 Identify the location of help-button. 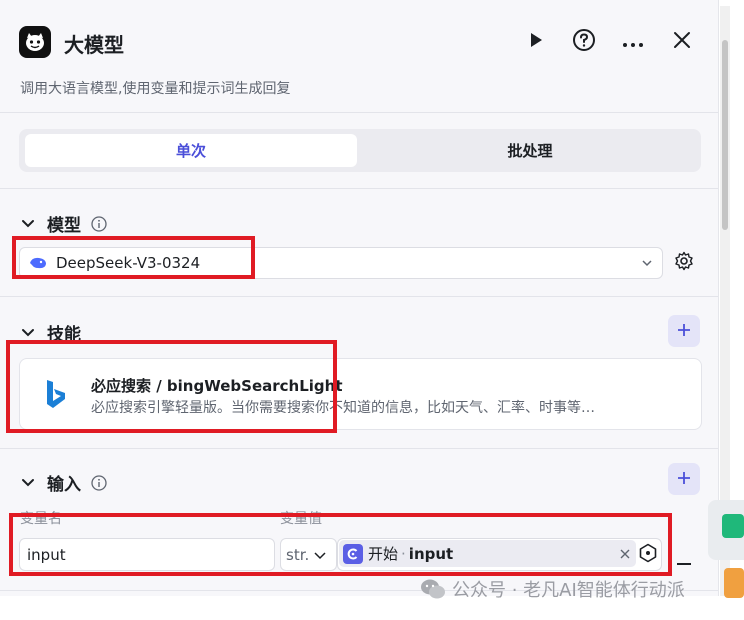
(584, 42).